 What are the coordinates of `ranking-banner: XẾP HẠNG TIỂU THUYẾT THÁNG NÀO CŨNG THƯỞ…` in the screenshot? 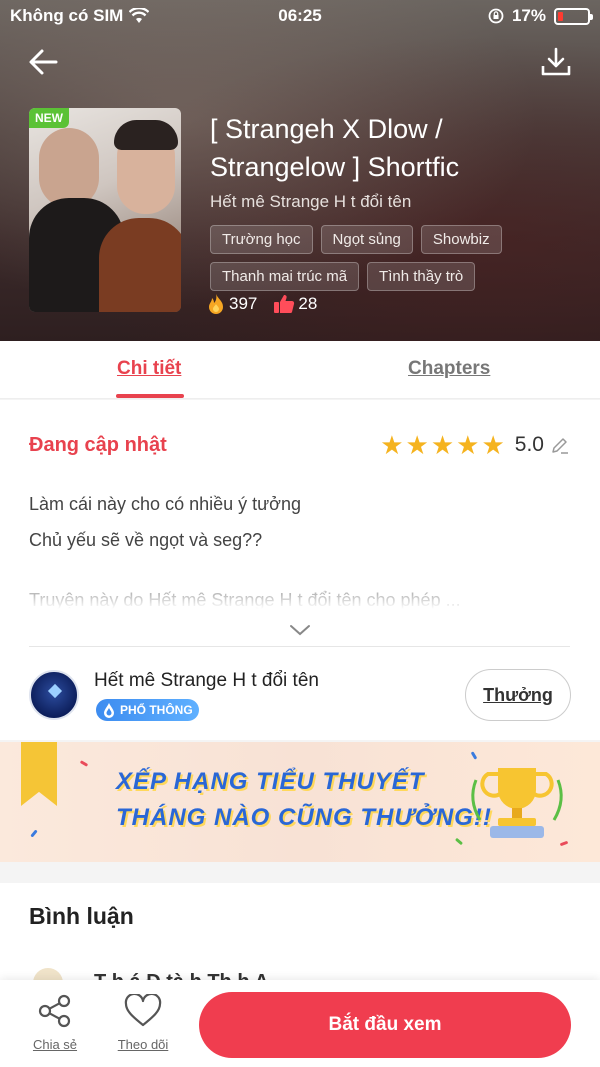 It's located at (300, 802).